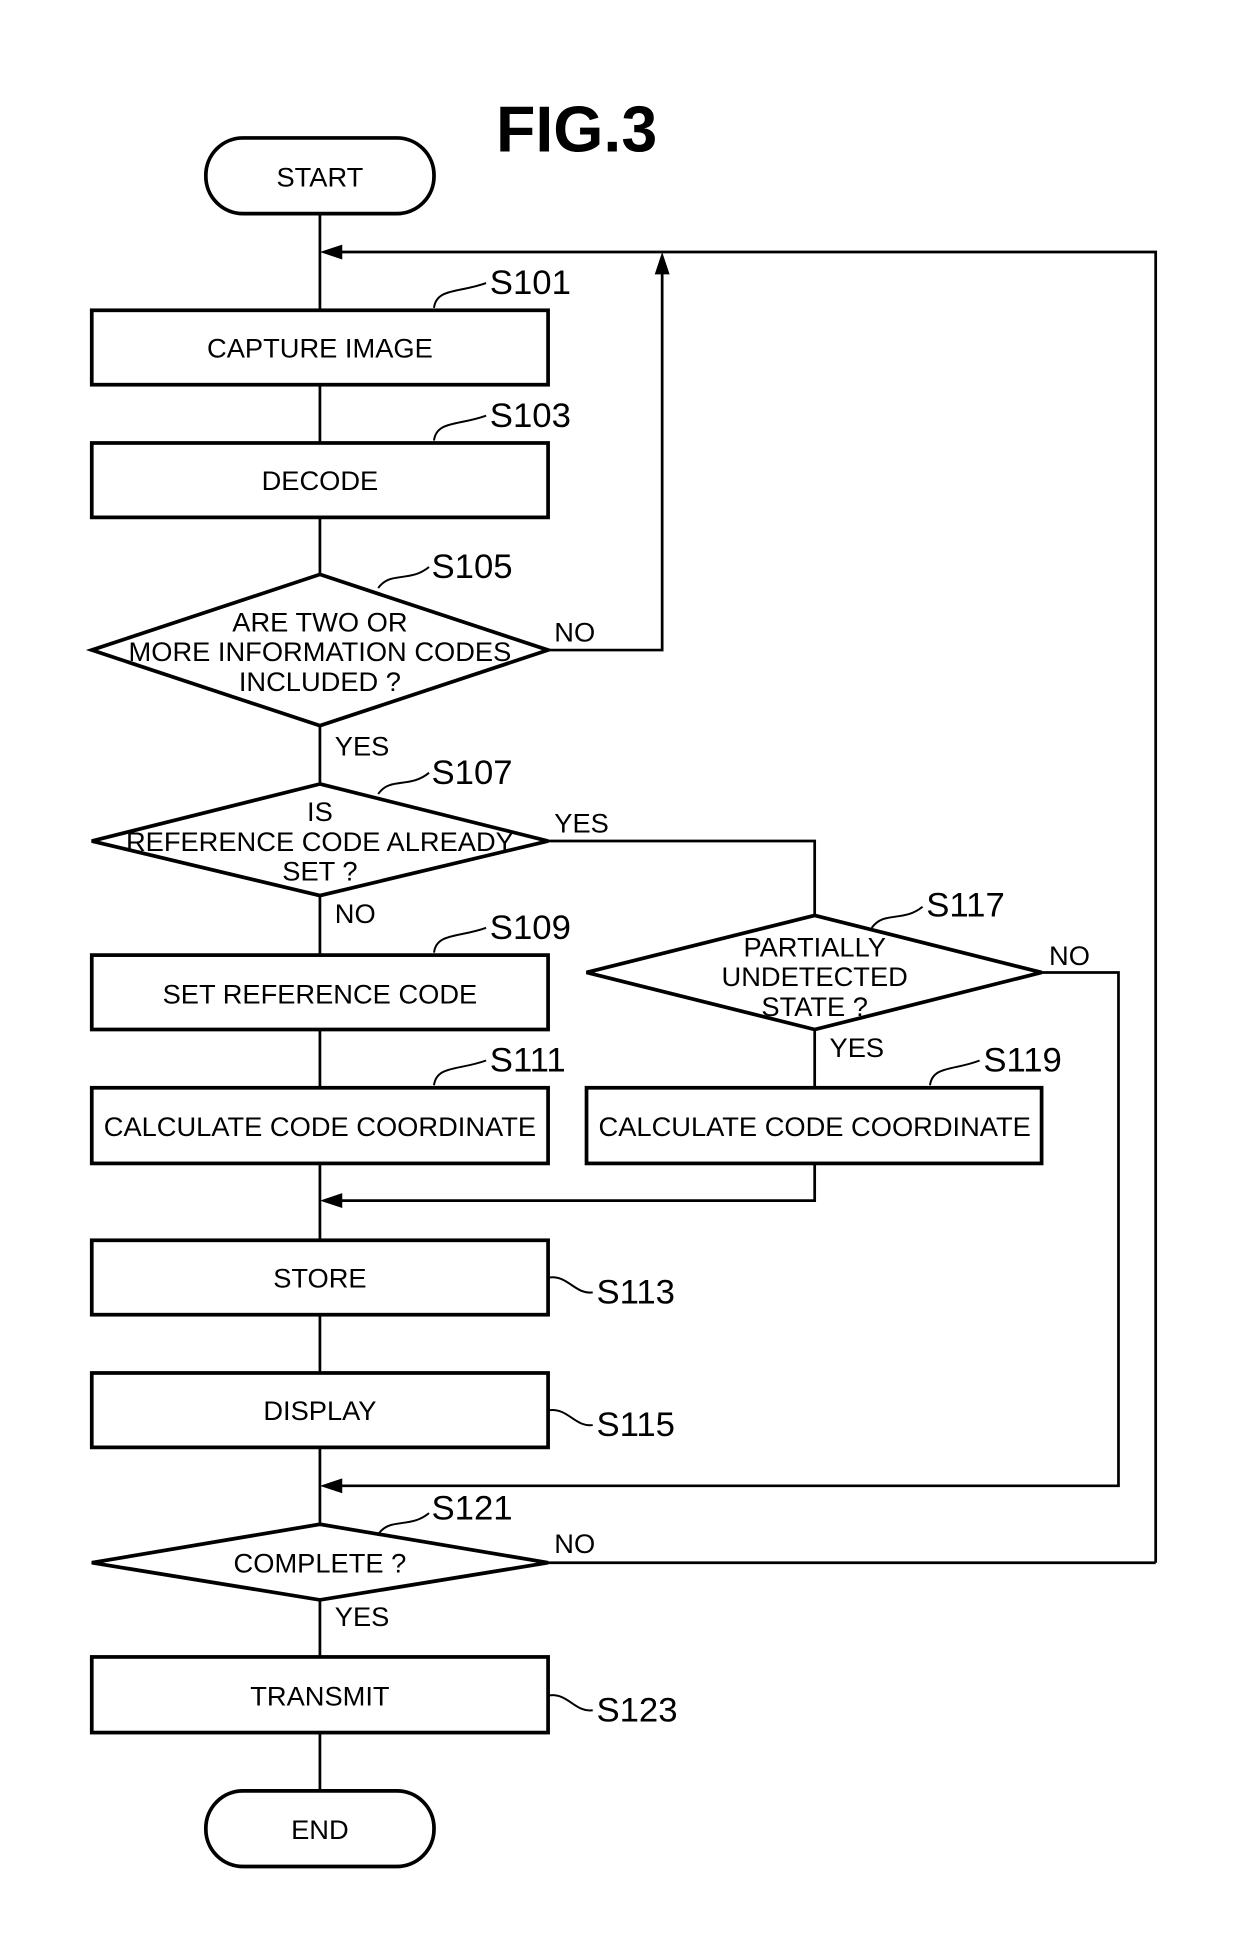 The width and height of the screenshot is (1240, 1935). What do you see at coordinates (319, 871) in the screenshot?
I see `node-s107-text-3: SET ?` at bounding box center [319, 871].